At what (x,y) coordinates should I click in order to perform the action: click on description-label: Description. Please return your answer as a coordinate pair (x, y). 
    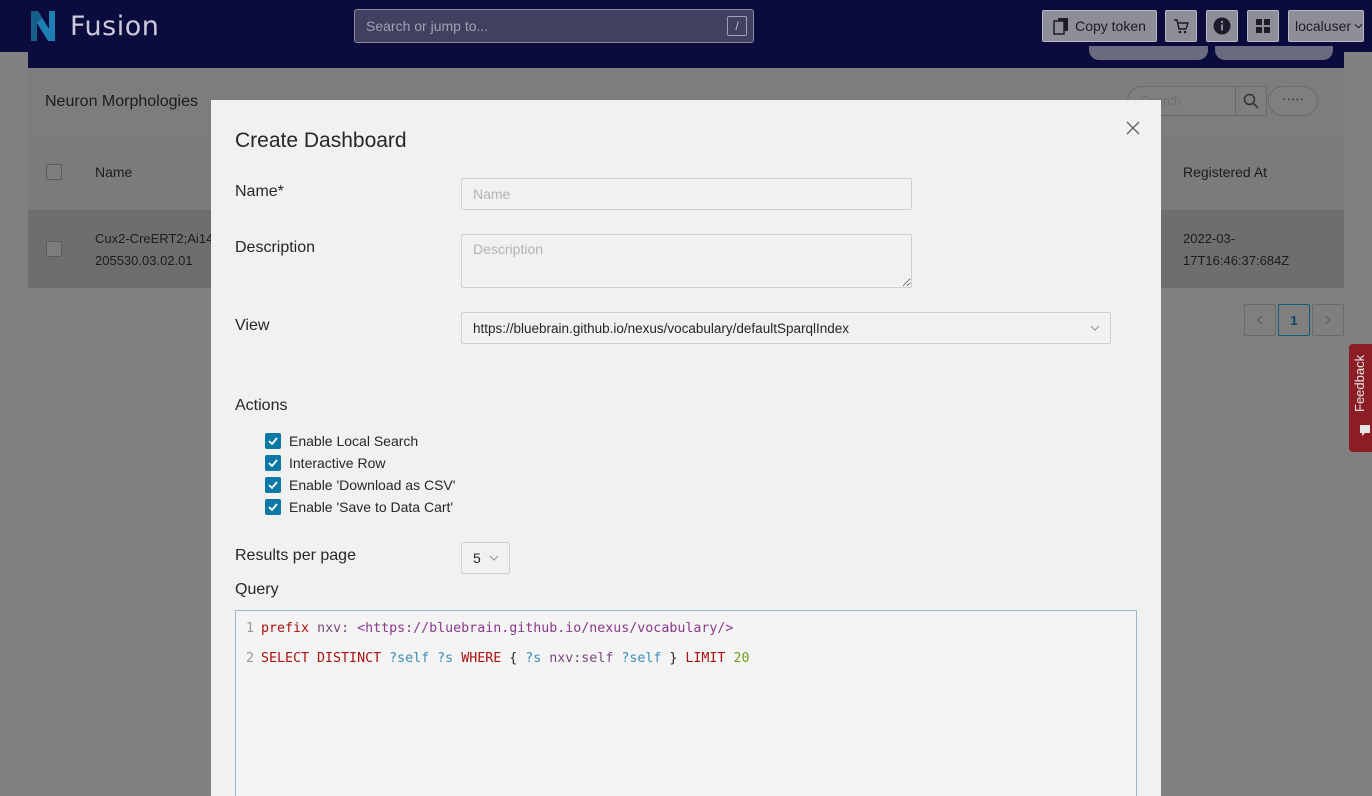
    Looking at the image, I should click on (275, 247).